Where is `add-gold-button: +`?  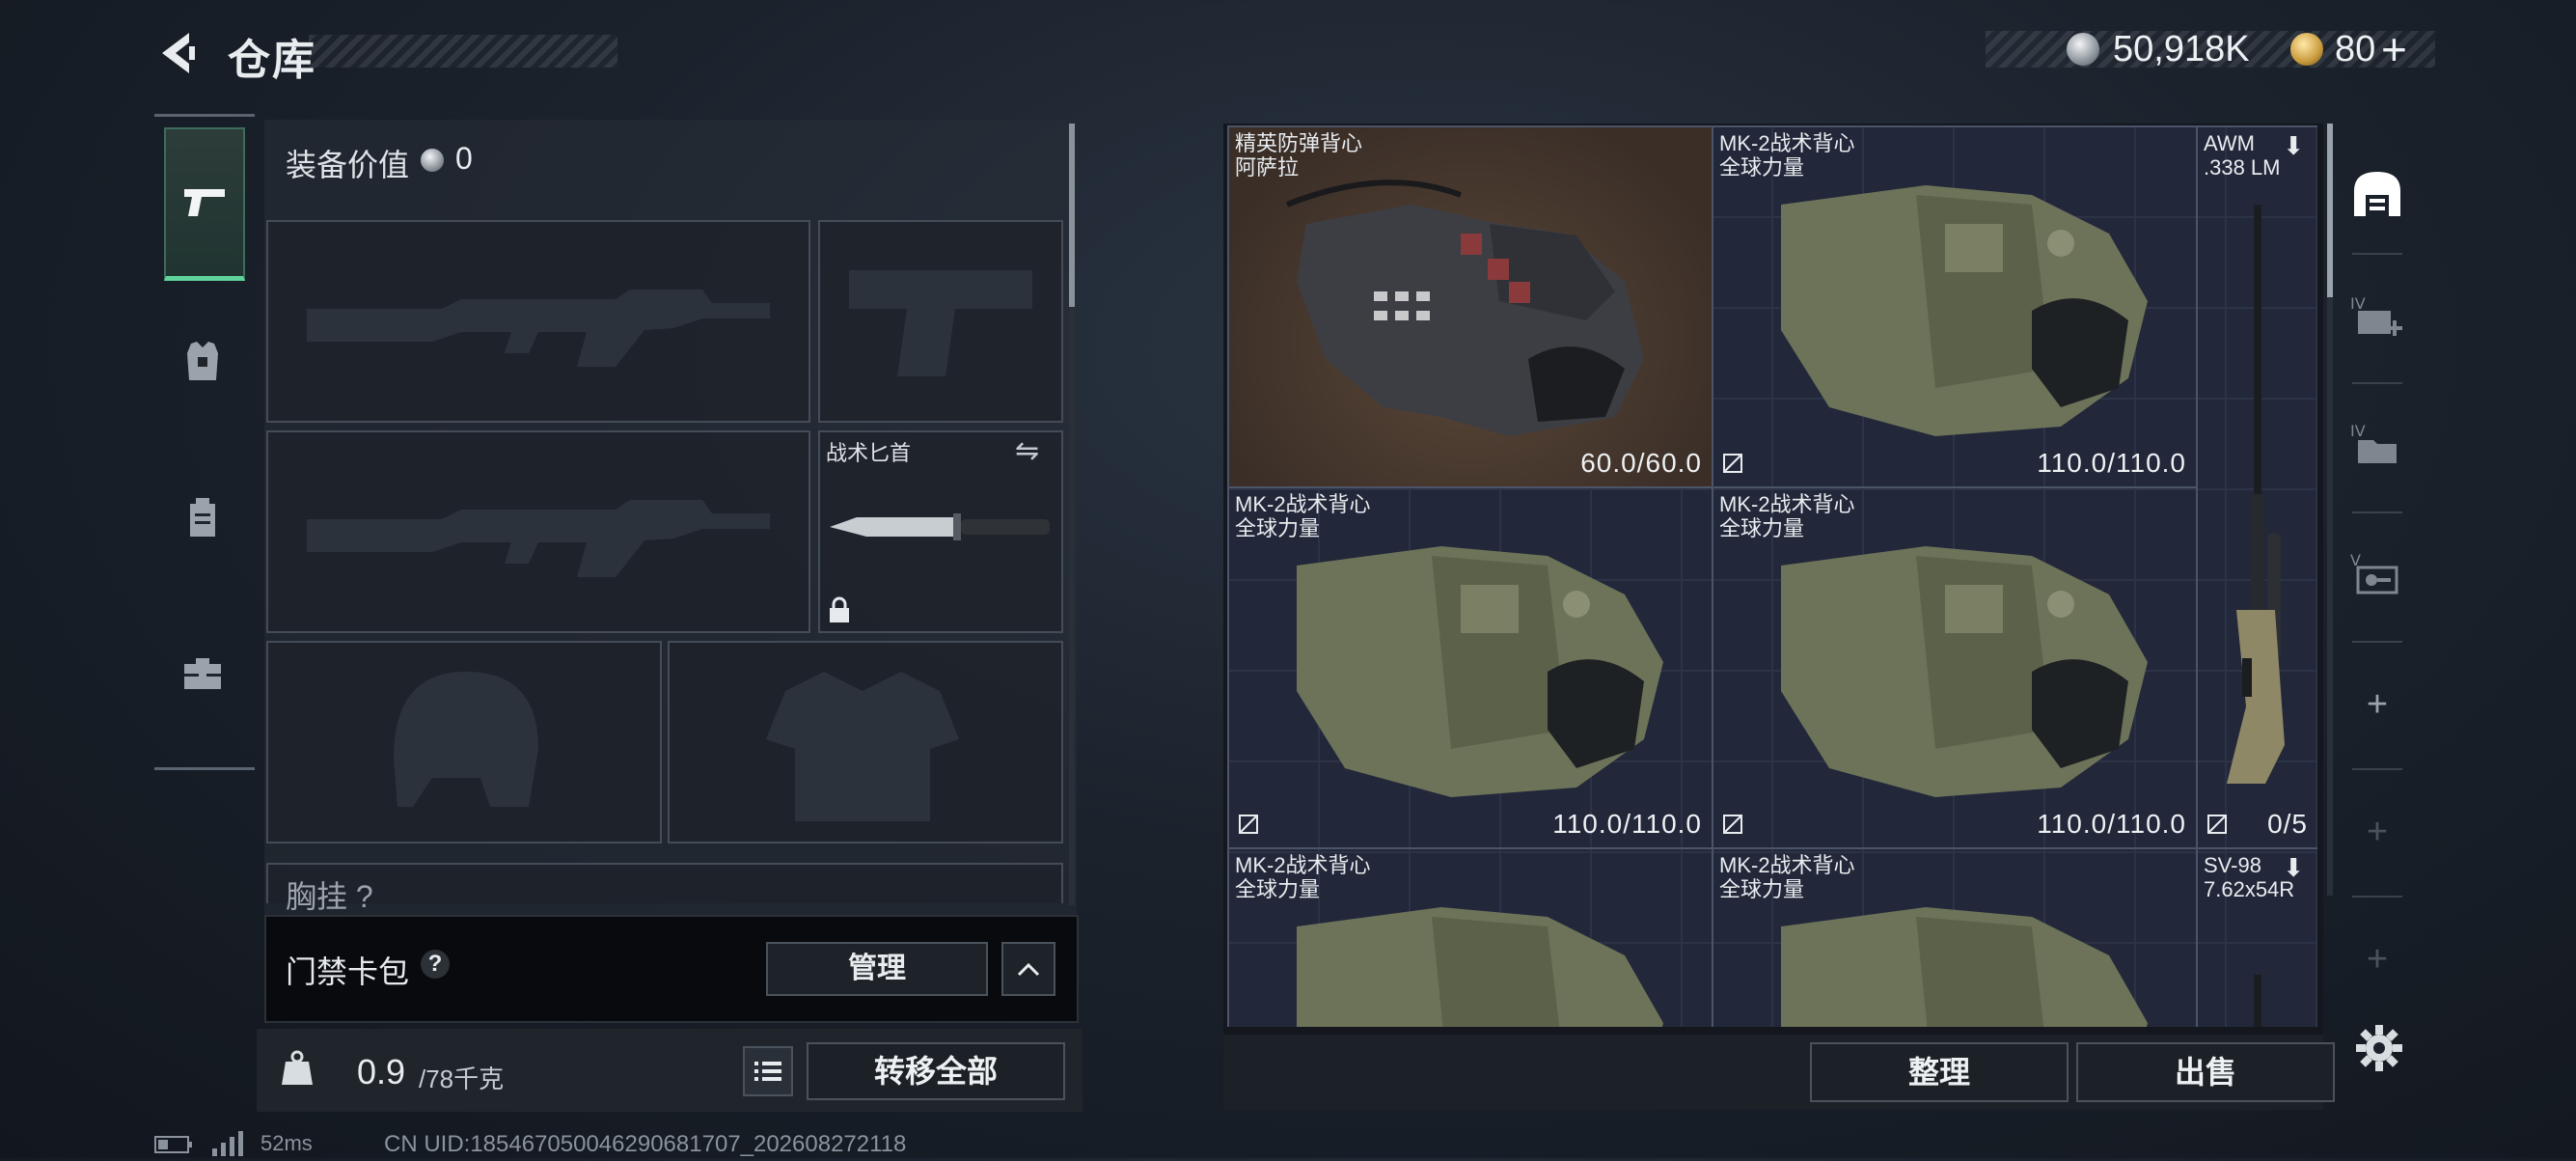
add-gold-button: + is located at coordinates (2394, 49).